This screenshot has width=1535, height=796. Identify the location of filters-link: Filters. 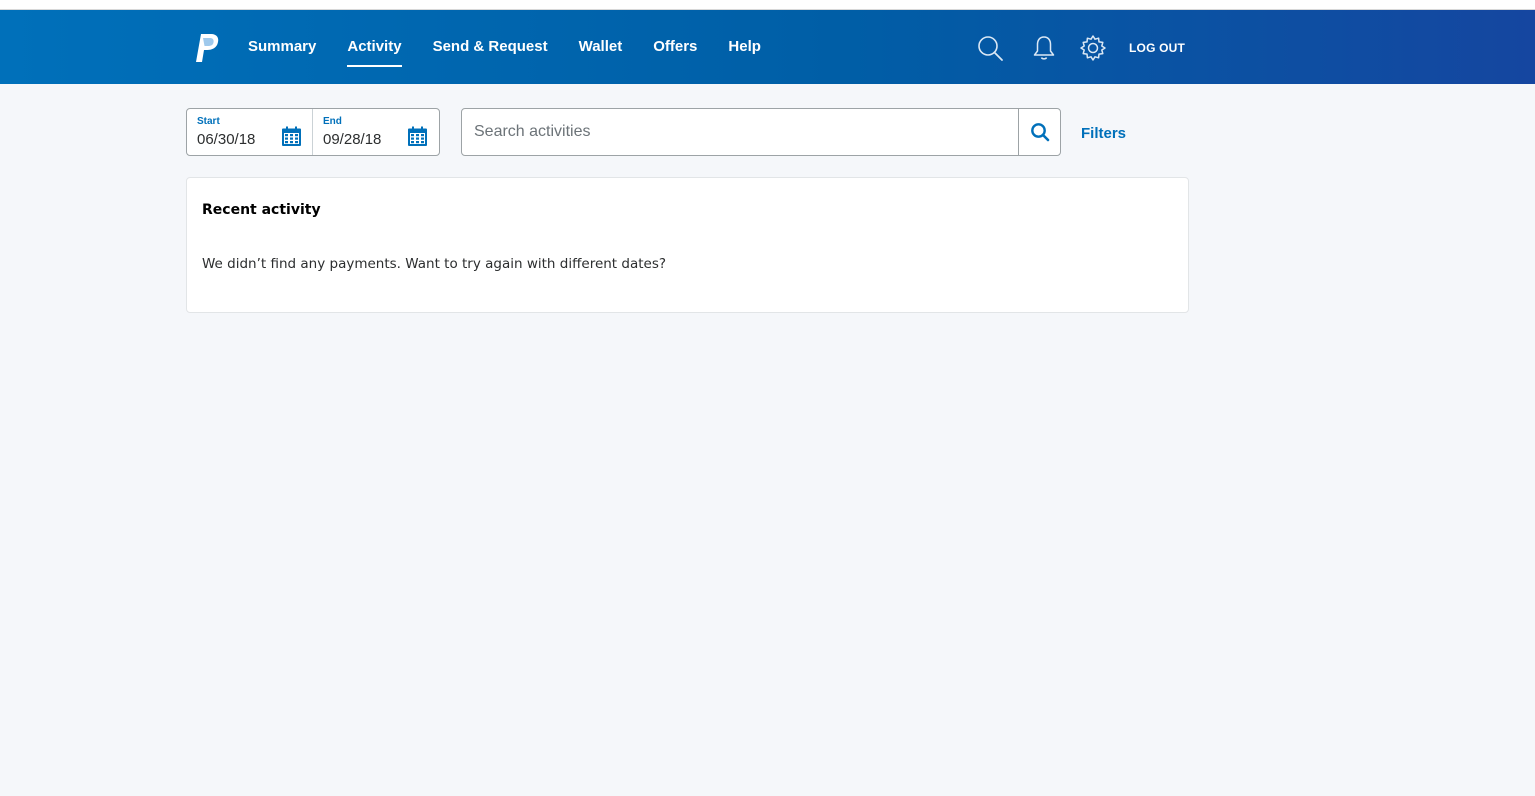
(1103, 133).